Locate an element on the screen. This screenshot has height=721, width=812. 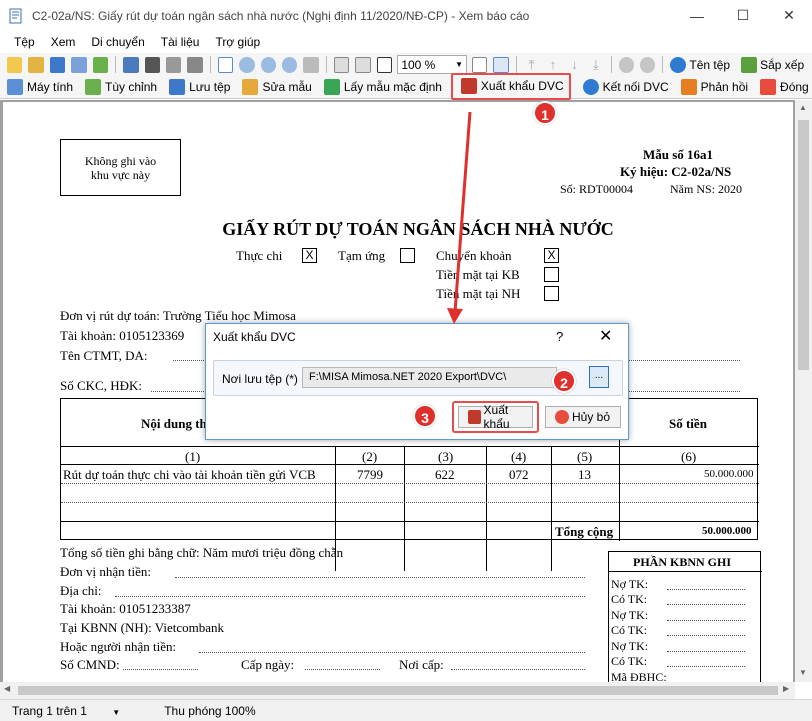
last-page-icon: ⤓ is located at coordinates (595, 65).